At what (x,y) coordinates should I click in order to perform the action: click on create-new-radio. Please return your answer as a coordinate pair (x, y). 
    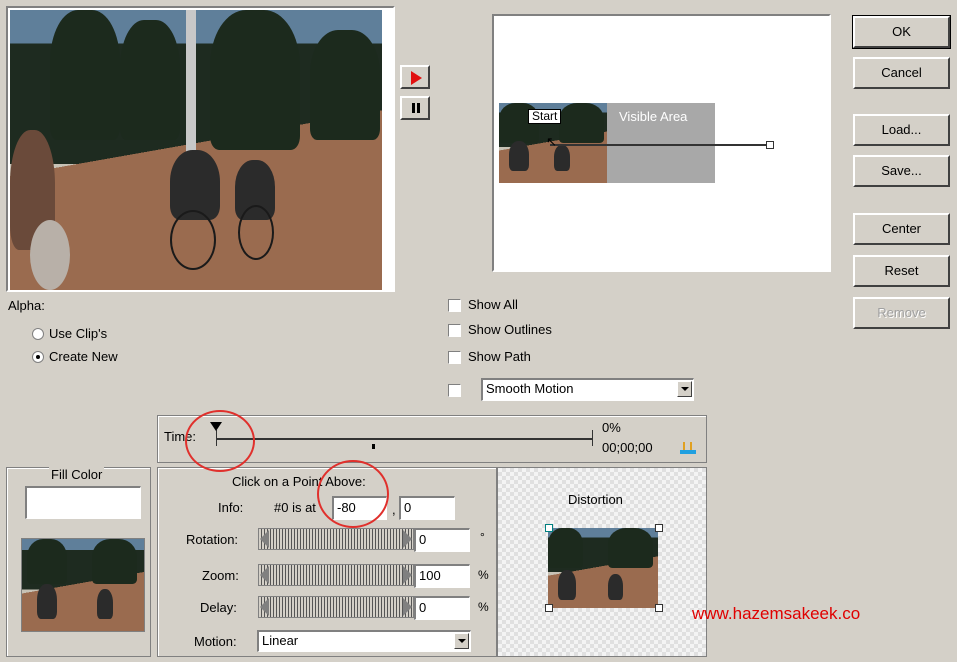
    Looking at the image, I should click on (38, 357).